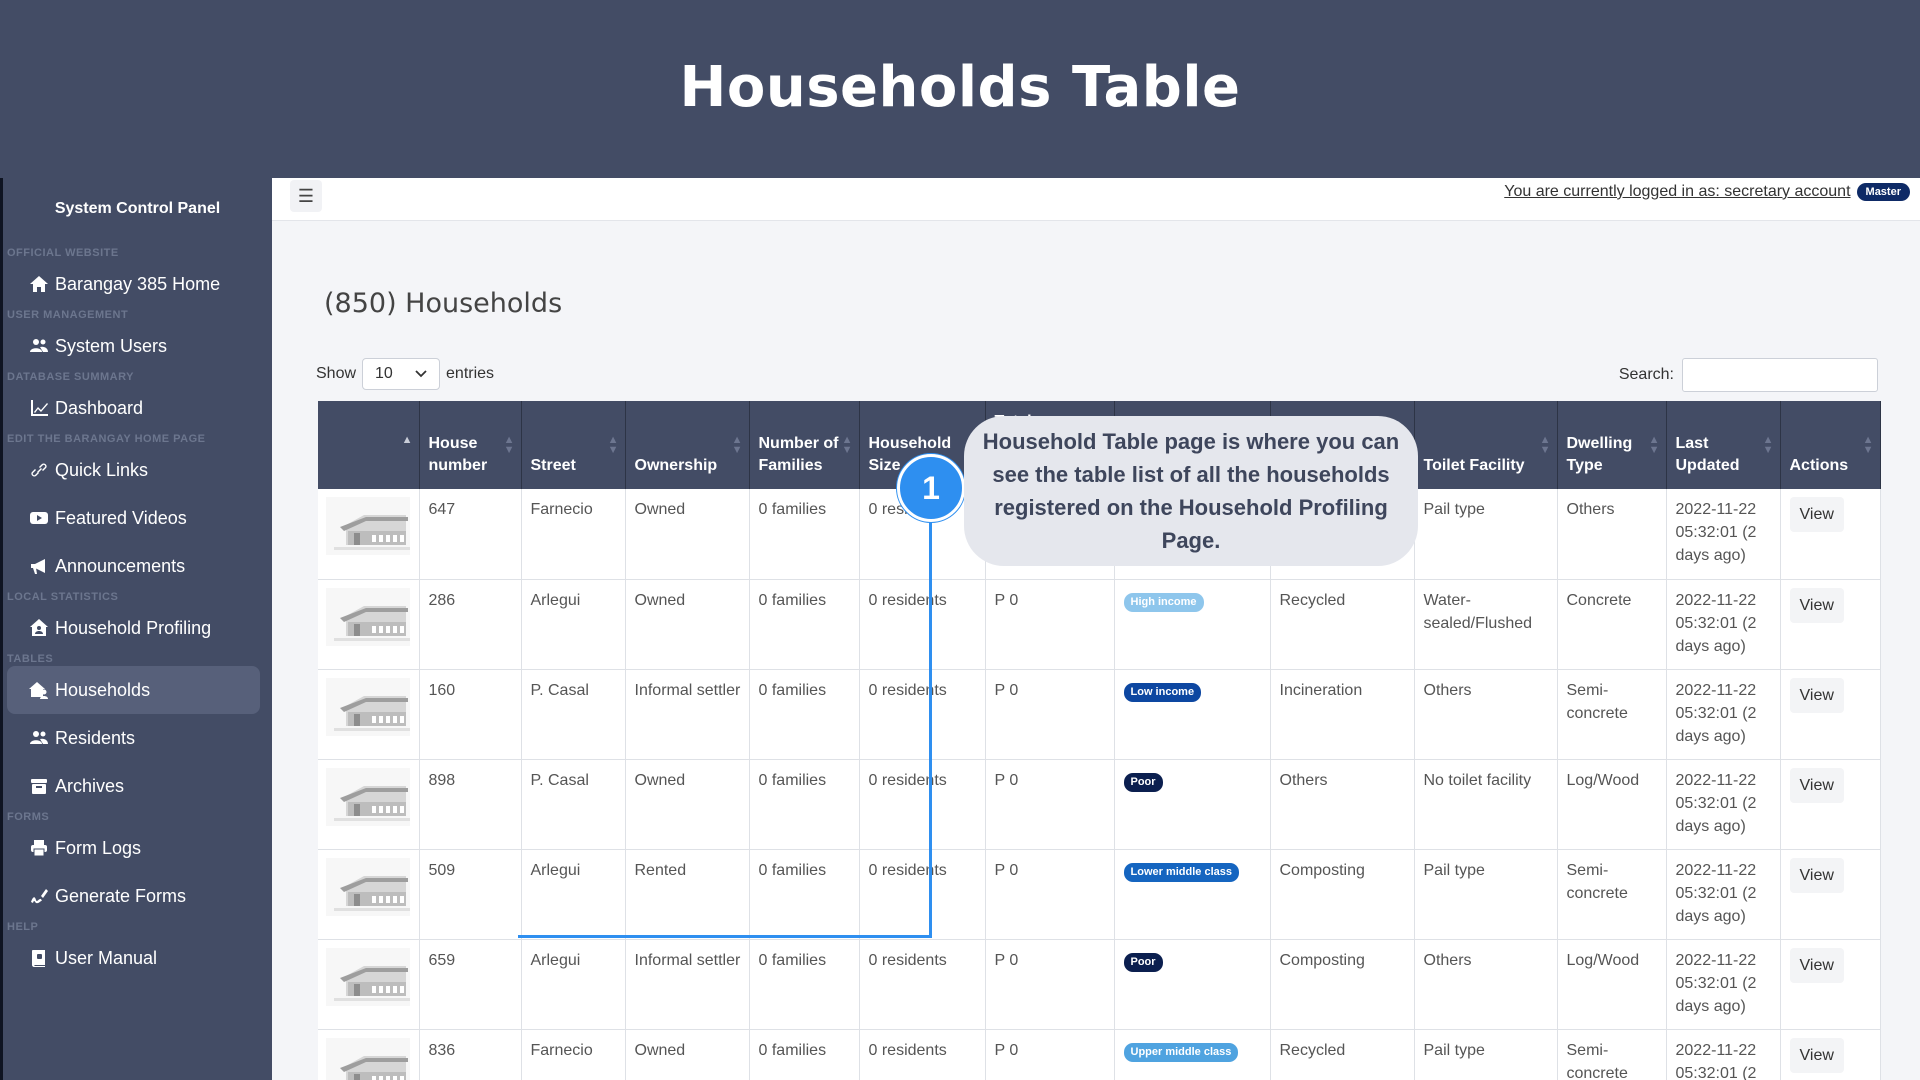 The image size is (1920, 1080). What do you see at coordinates (133, 470) in the screenshot?
I see `sidebar-item-quick-links: Quick Links` at bounding box center [133, 470].